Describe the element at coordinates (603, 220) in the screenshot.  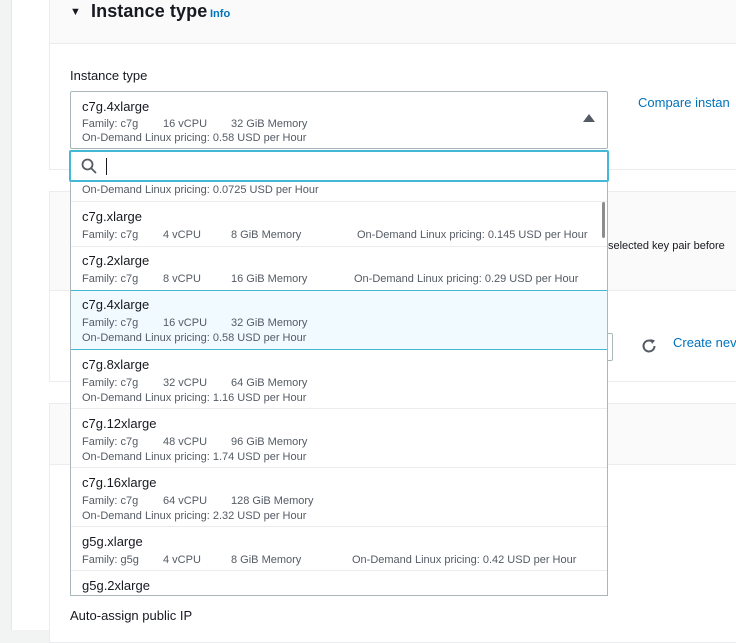
I see `dropdown-scrollbar` at that location.